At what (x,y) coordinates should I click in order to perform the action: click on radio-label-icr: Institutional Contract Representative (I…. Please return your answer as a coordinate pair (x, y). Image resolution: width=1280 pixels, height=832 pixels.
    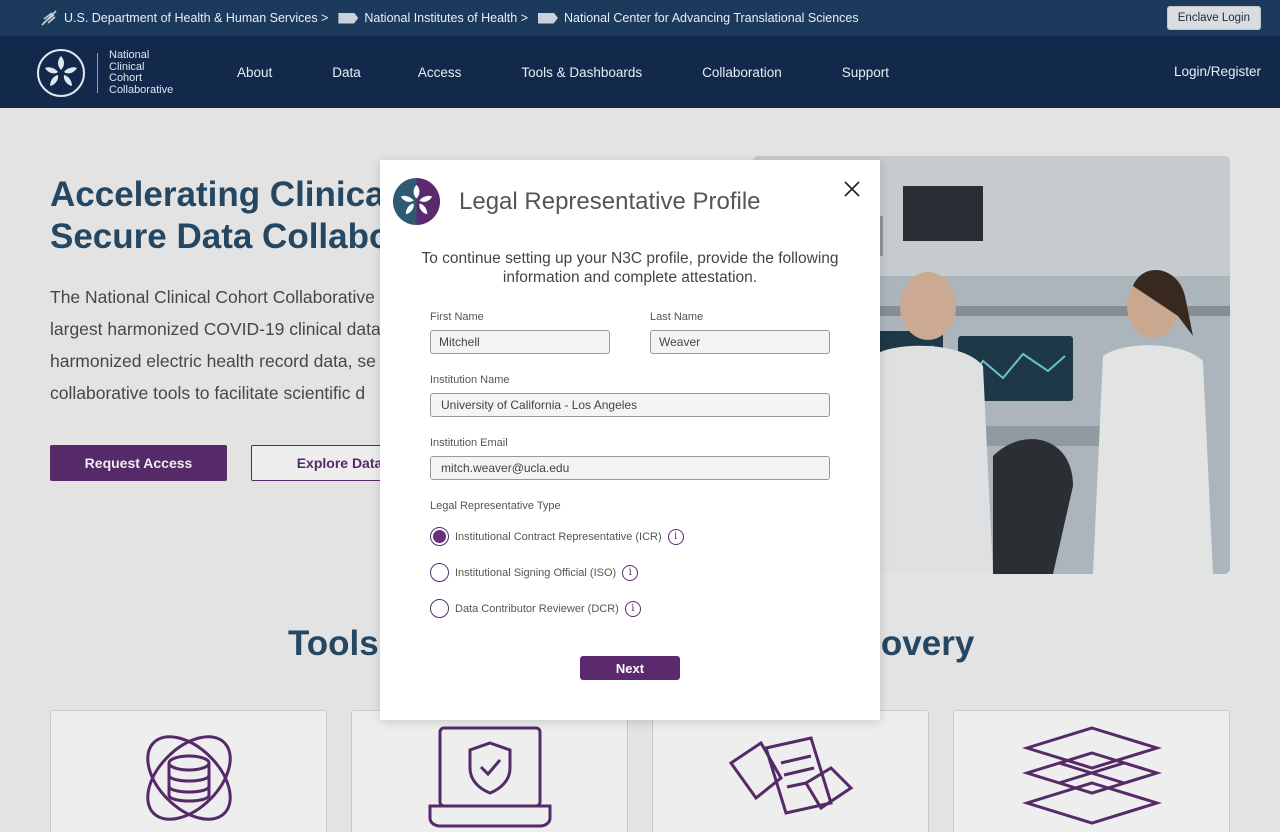
    Looking at the image, I should click on (558, 536).